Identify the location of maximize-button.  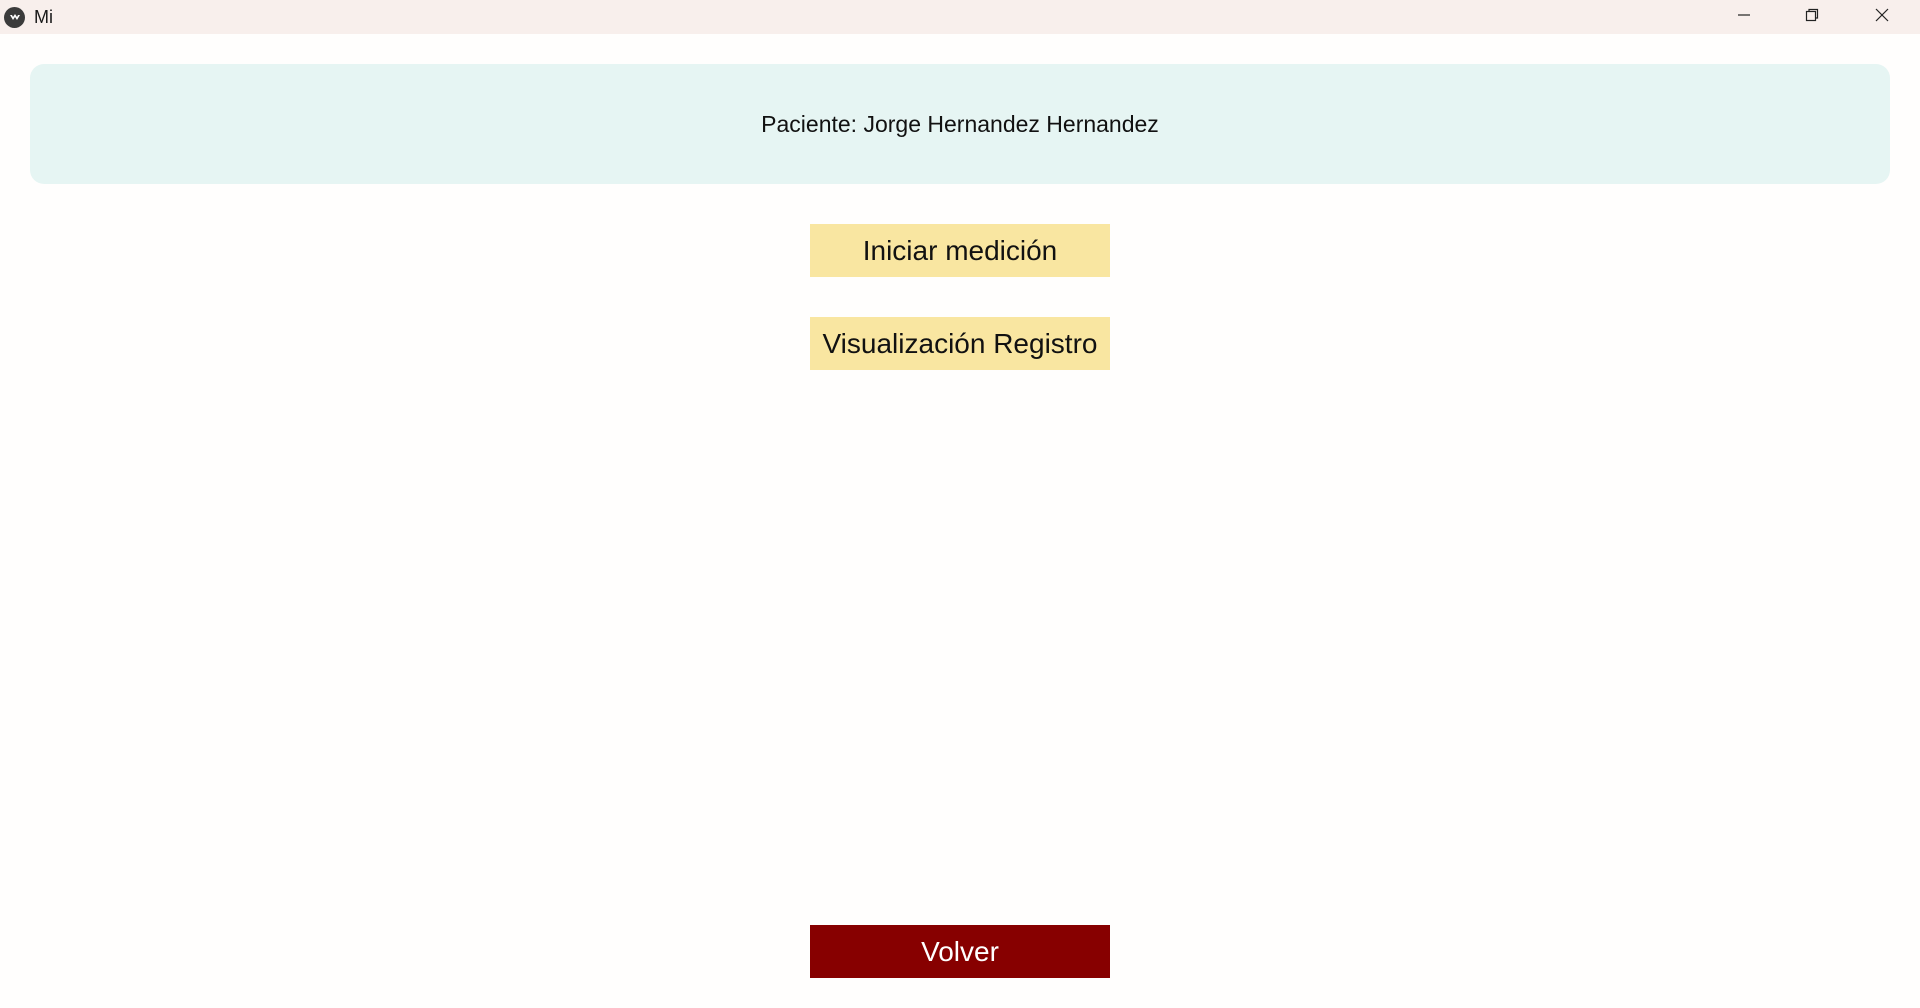
(1812, 17).